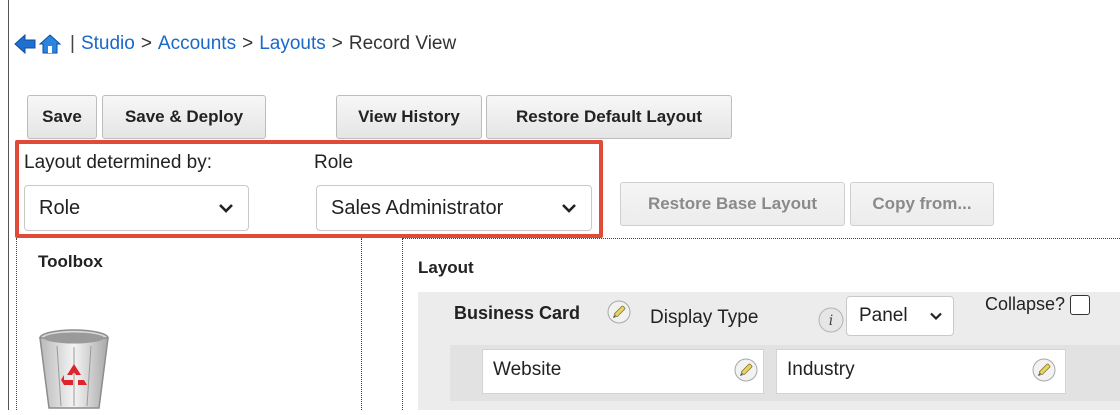  What do you see at coordinates (70, 261) in the screenshot?
I see `toolbox-title: Toolbox` at bounding box center [70, 261].